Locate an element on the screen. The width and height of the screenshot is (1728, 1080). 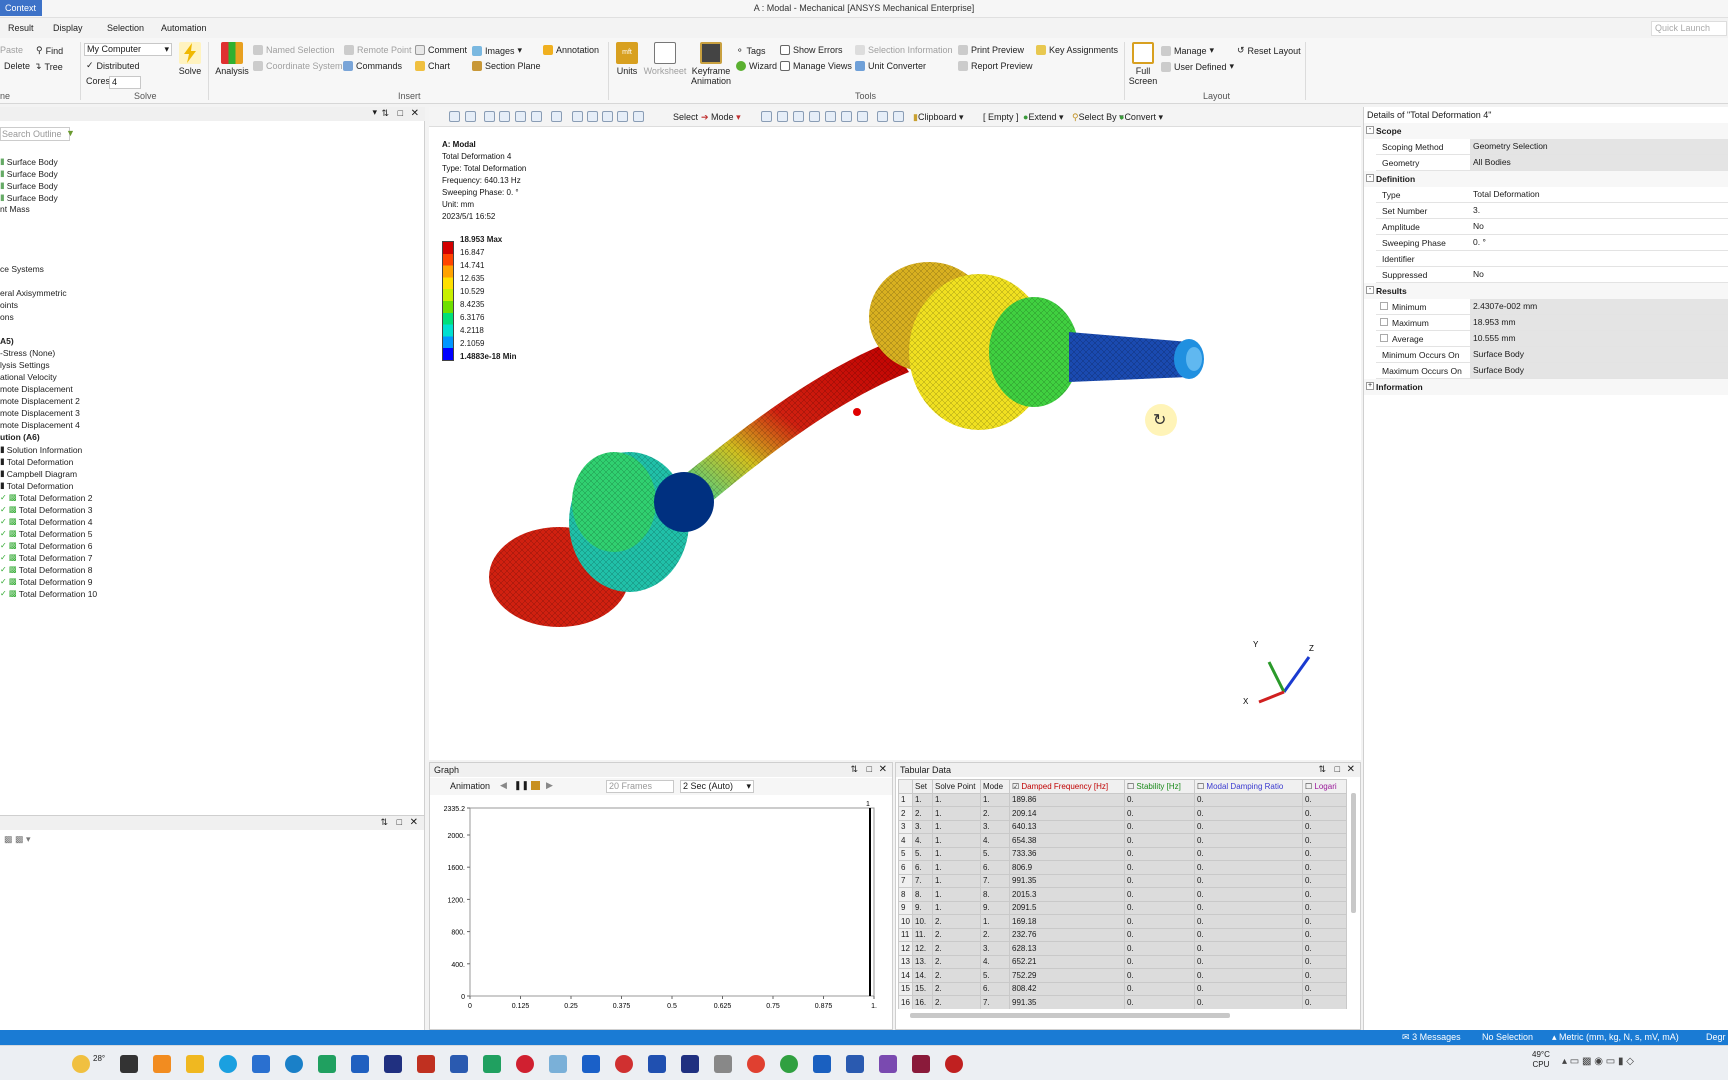
rotate-icon is located at coordinates (556, 116).